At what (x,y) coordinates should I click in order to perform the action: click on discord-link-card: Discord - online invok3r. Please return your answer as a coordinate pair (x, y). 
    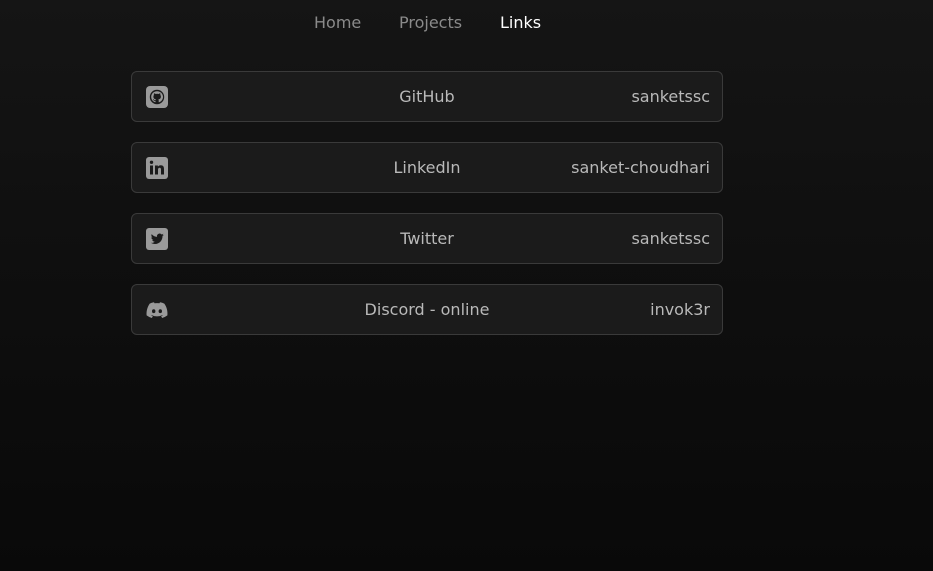
    Looking at the image, I should click on (427, 309).